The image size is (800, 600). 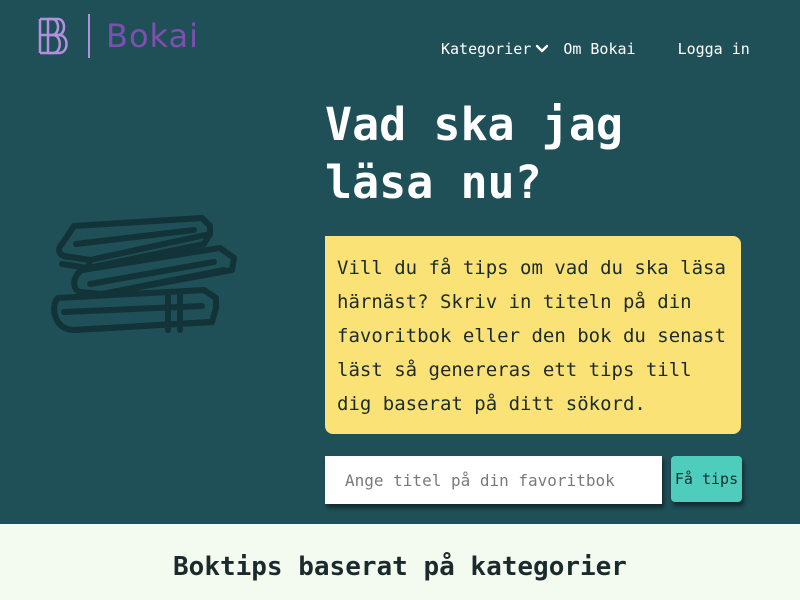 I want to click on main-nav: Kategorier Om Bokai Logga in, so click(x=595, y=49).